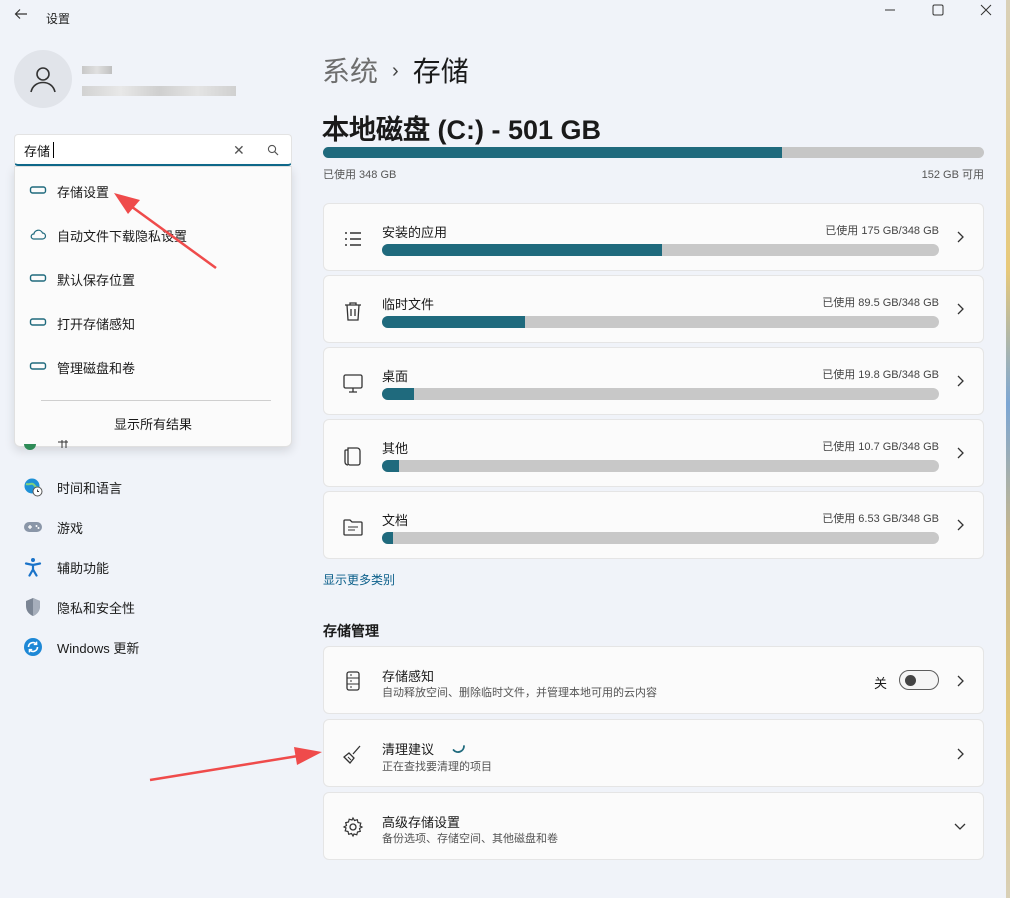 Image resolution: width=1010 pixels, height=898 pixels. Describe the element at coordinates (938, 10) in the screenshot. I see `maximize-icon` at that location.